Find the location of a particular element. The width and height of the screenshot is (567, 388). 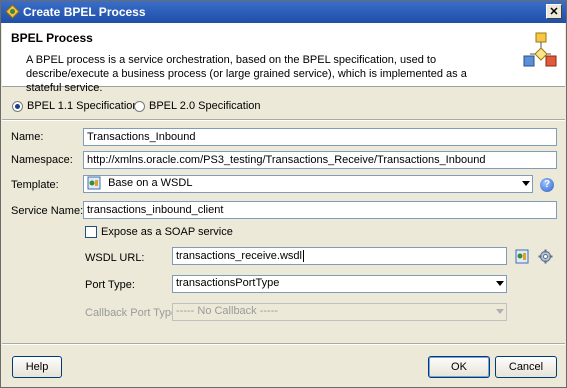

callback-port-type-value: ----- No Callback ----- is located at coordinates (227, 311).